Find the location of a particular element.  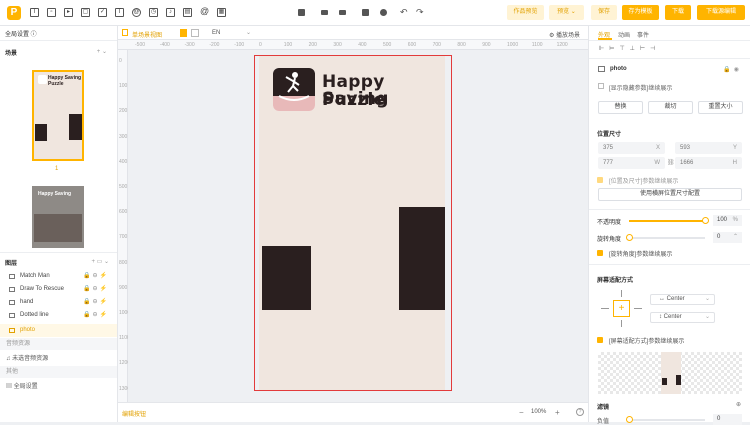

image-tool-icon: ▫ is located at coordinates (51, 12).